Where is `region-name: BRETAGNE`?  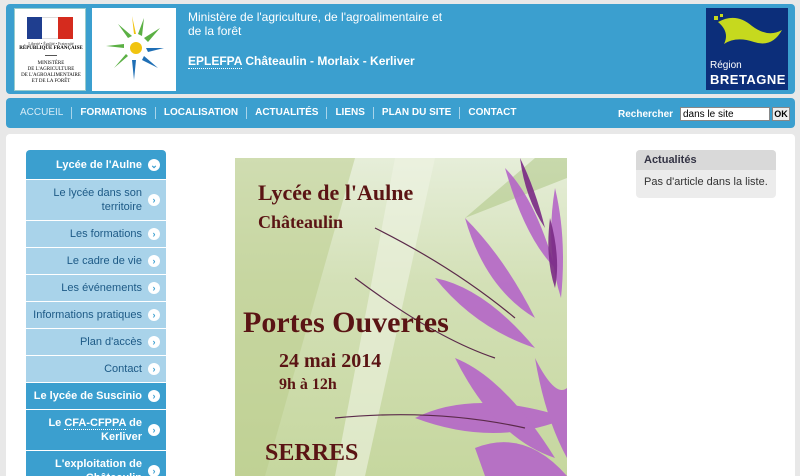
region-name: BRETAGNE is located at coordinates (748, 79).